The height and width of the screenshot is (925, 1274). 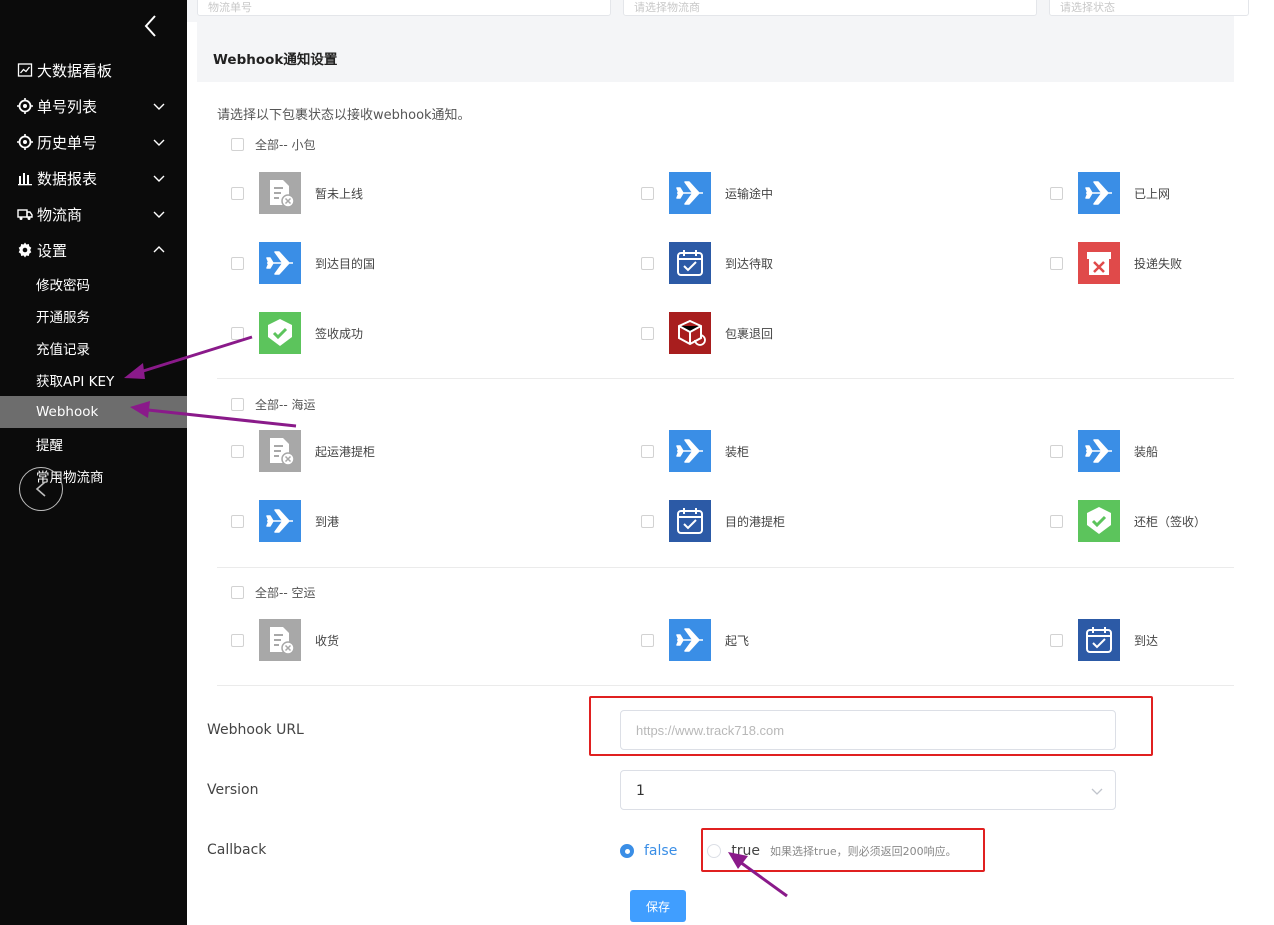 I want to click on status-item: 收货, so click(x=285, y=640).